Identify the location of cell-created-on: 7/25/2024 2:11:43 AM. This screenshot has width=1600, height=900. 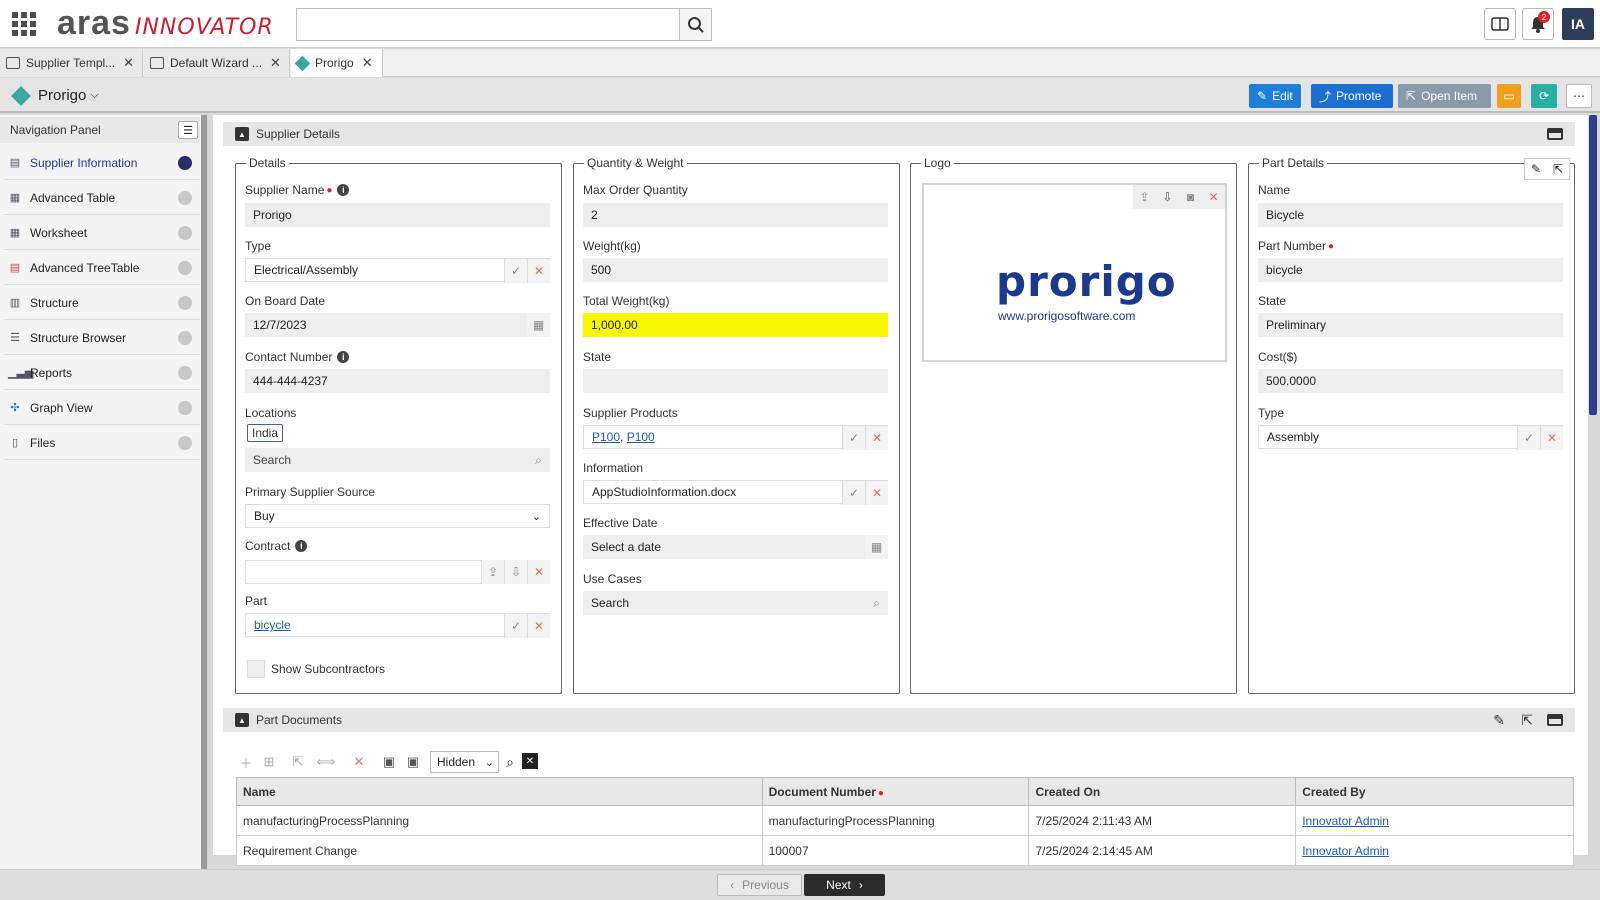
(1162, 820).